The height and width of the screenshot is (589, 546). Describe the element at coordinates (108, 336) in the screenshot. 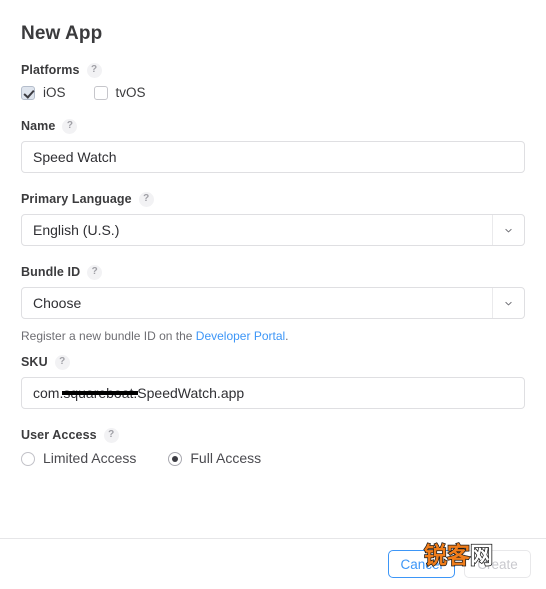

I see `bundle-id-hint-prefix: Register a new bundle ID on the` at that location.